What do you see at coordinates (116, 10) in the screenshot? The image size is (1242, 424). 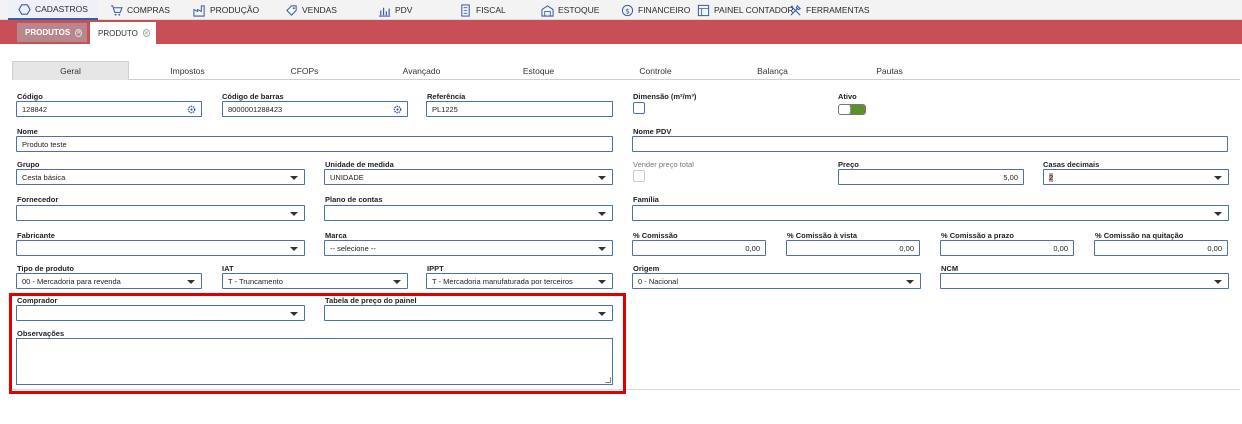 I see `cart-icon` at bounding box center [116, 10].